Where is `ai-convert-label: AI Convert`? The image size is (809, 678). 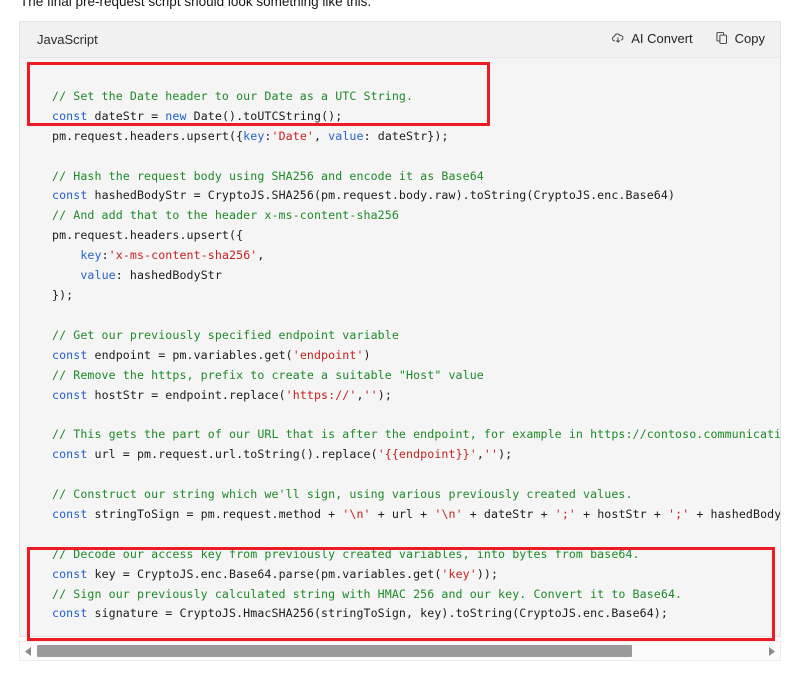 ai-convert-label: AI Convert is located at coordinates (662, 38).